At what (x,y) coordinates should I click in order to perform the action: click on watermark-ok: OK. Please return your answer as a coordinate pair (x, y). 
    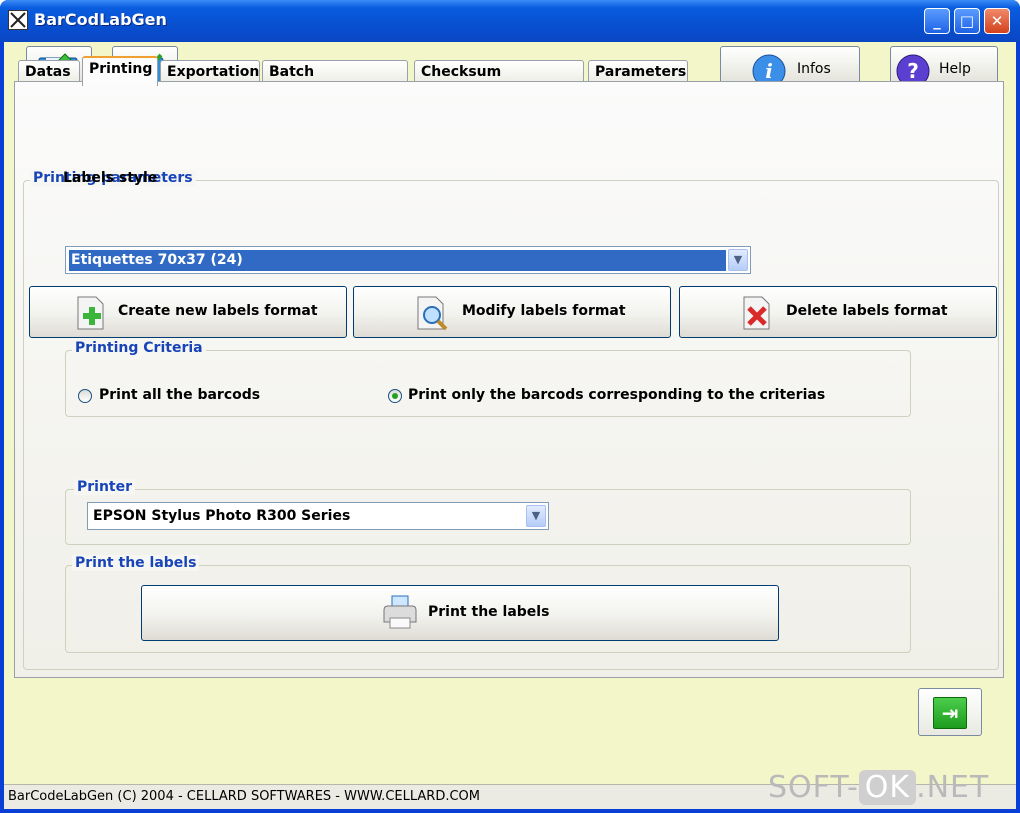
    Looking at the image, I should click on (887, 787).